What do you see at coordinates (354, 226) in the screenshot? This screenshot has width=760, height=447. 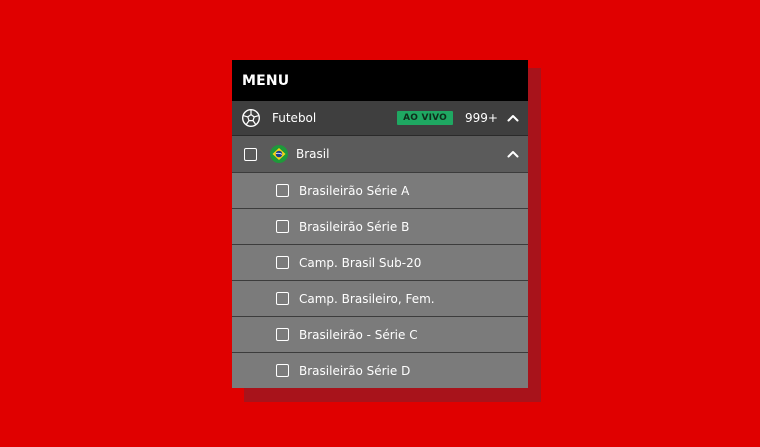 I see `league-label: Brasileirão Série B` at bounding box center [354, 226].